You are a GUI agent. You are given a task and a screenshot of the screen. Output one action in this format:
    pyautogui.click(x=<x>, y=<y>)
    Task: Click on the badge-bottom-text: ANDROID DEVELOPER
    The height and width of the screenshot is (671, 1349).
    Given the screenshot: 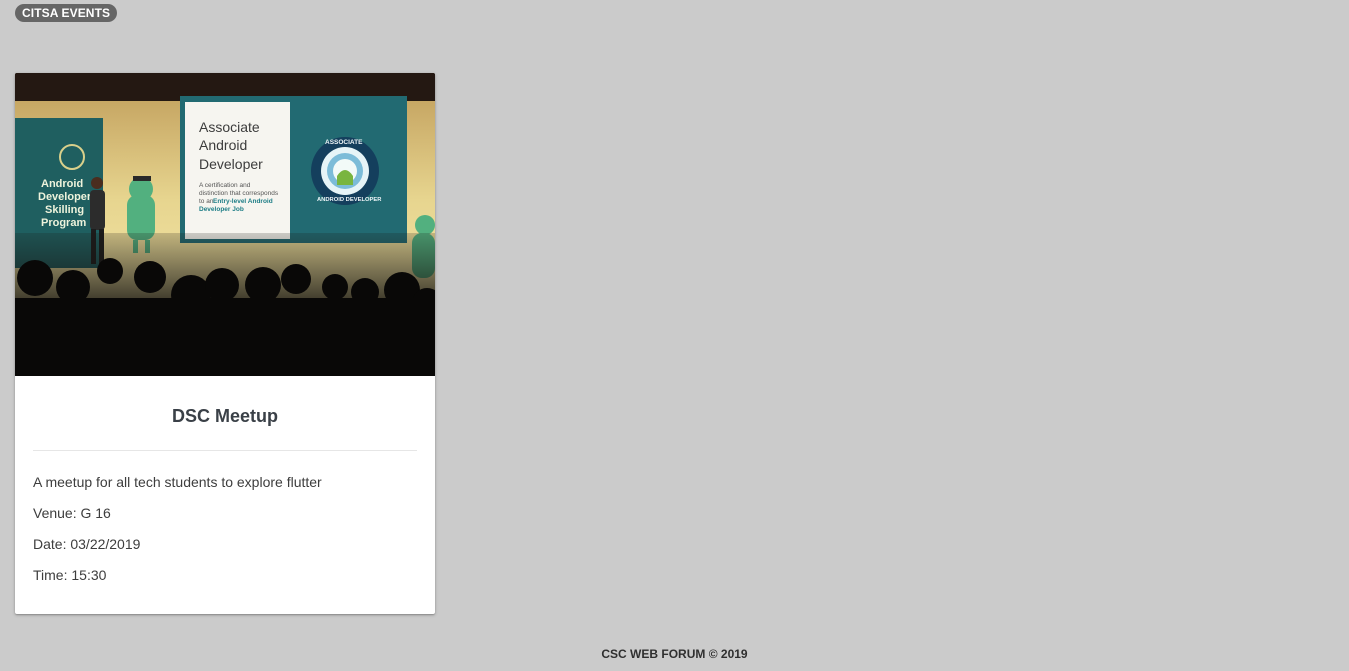 What is the action you would take?
    pyautogui.click(x=349, y=200)
    